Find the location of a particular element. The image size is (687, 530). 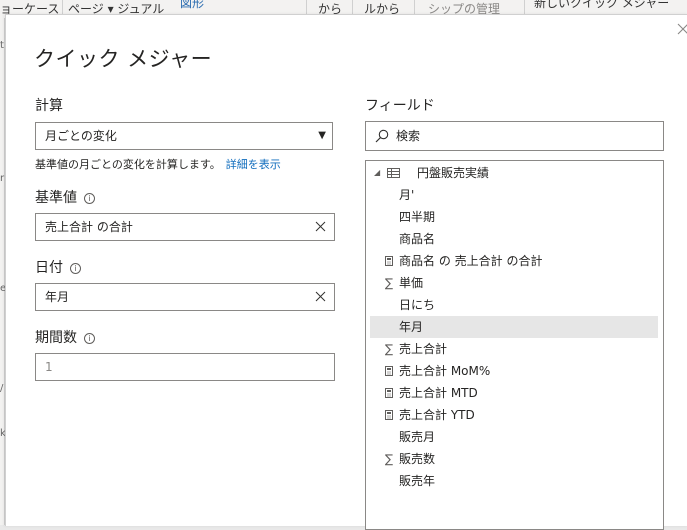

field-item: 商品名 の 売上合計 の合計 is located at coordinates (514, 261).